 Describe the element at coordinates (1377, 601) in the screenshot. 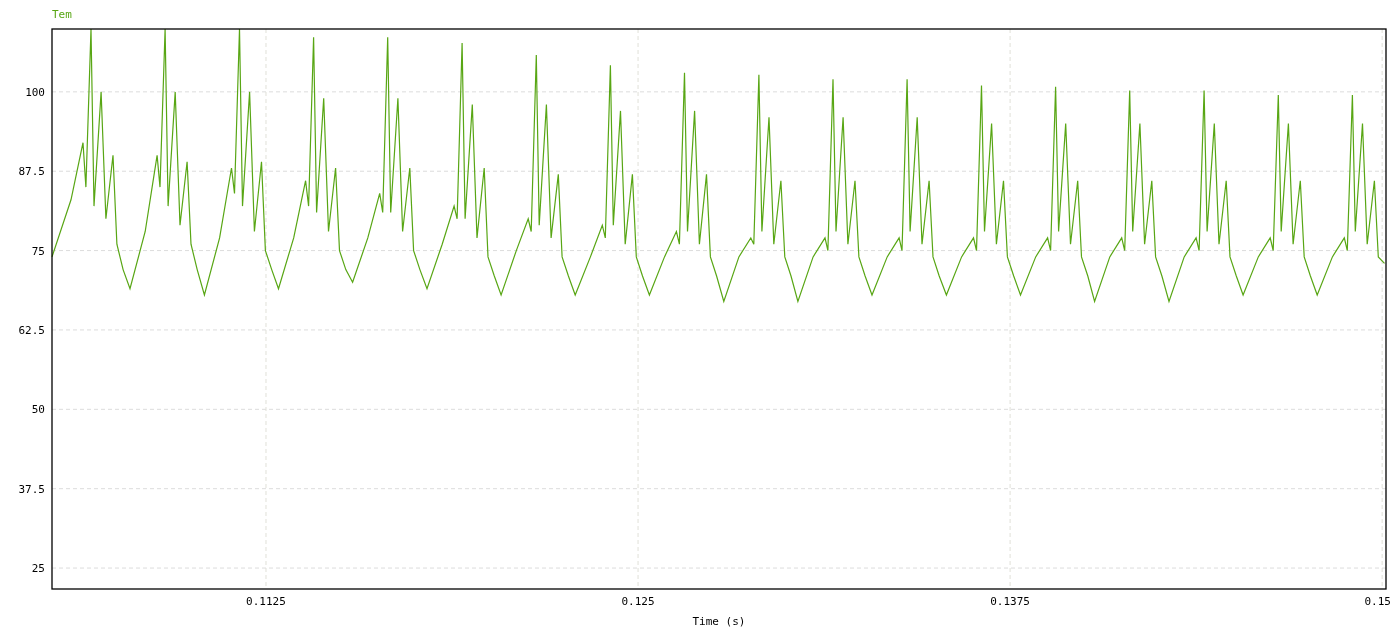

I see `x-tick-label: 0.15` at that location.